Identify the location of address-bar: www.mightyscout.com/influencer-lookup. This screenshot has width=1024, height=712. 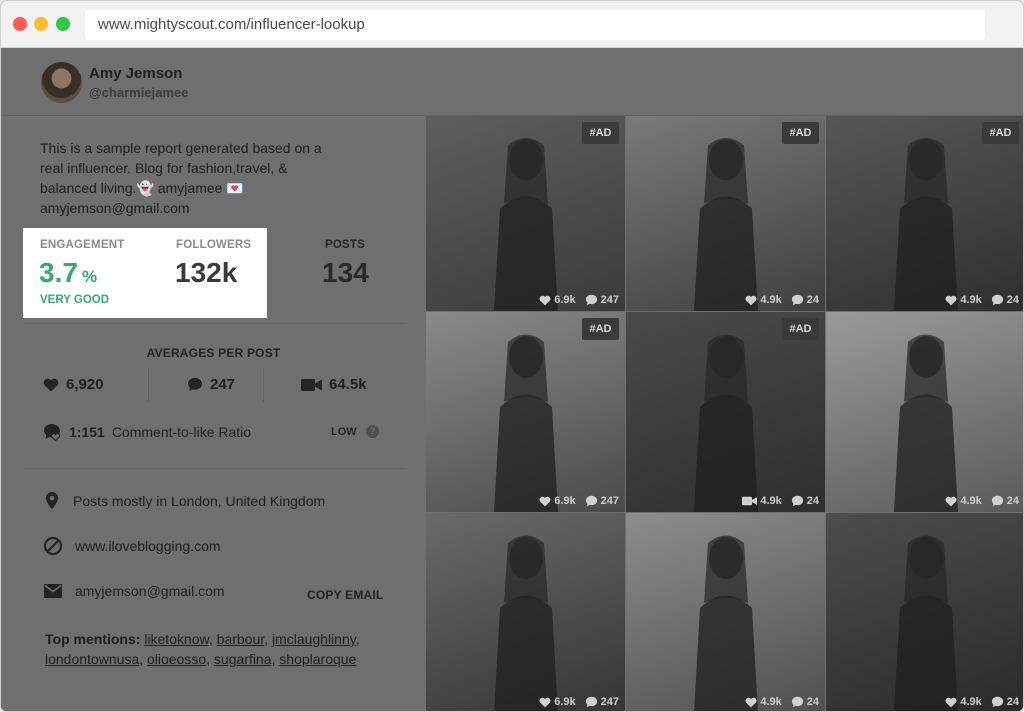
(535, 25).